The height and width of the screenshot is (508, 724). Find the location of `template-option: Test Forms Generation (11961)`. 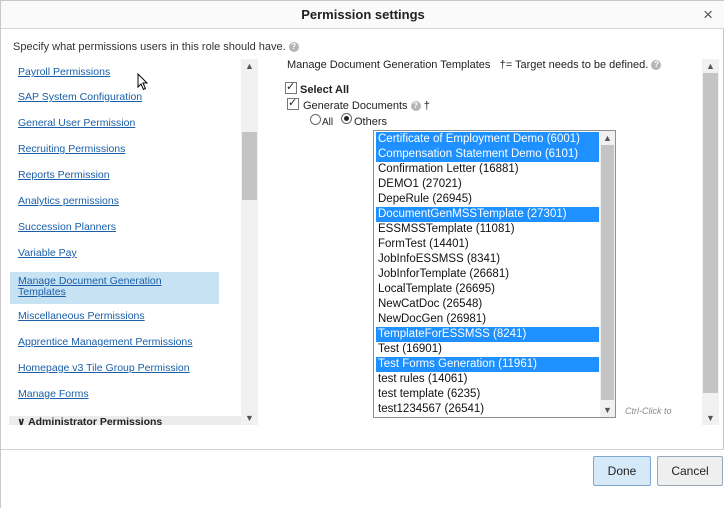

template-option: Test Forms Generation (11961) is located at coordinates (487, 364).